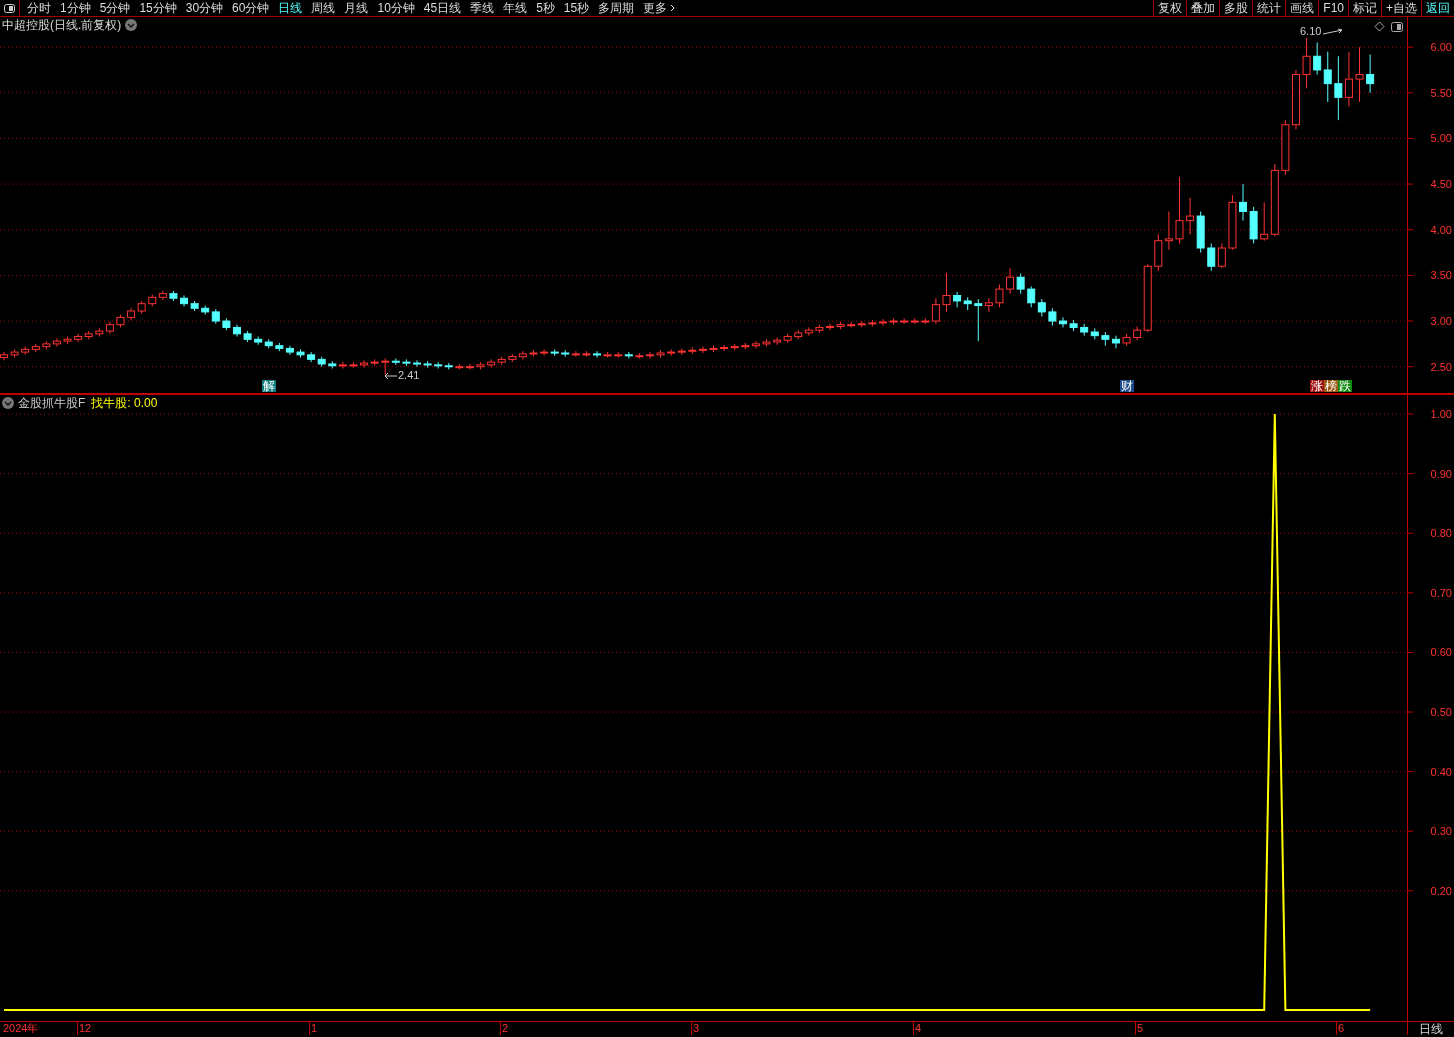 This screenshot has height=1037, width=1454. Describe the element at coordinates (115, 8) in the screenshot. I see `period-tab: 5分钟` at that location.